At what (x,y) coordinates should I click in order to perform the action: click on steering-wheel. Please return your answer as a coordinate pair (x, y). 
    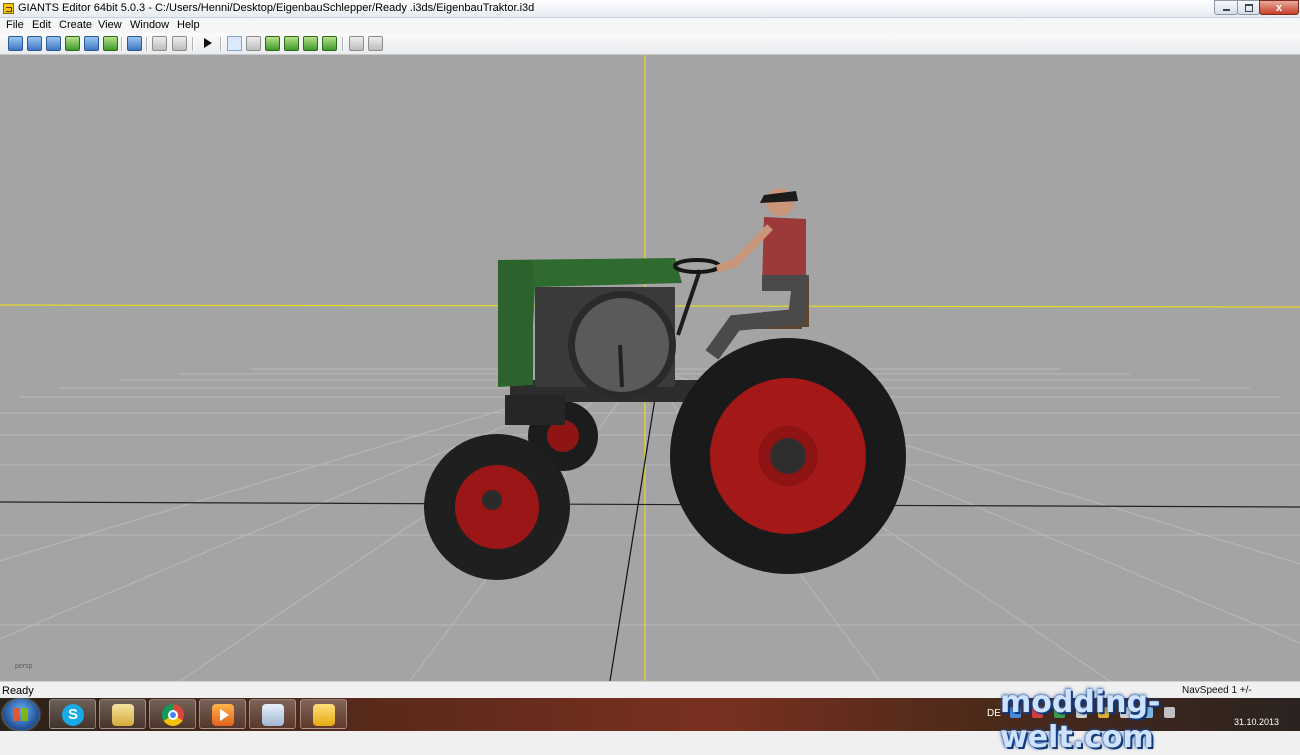
    Looking at the image, I should click on (697, 266).